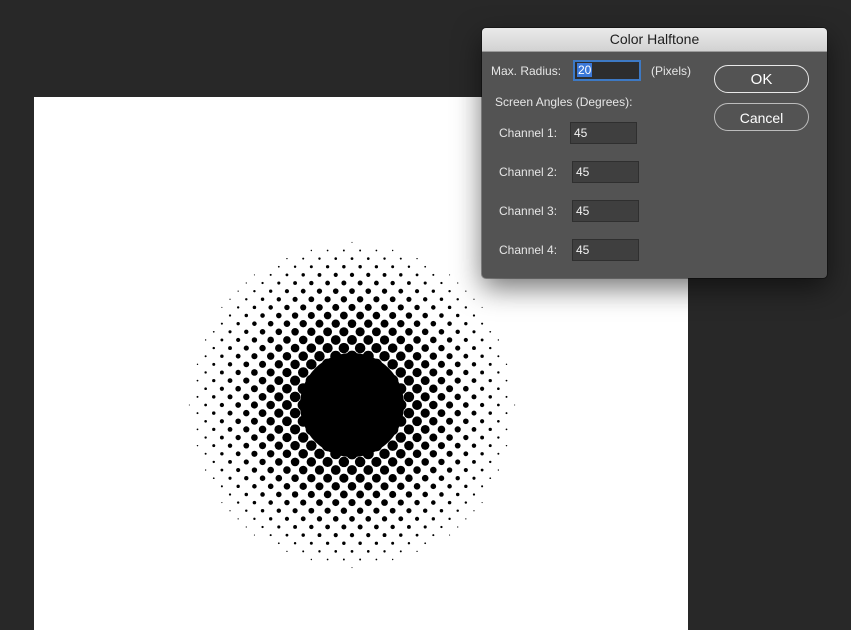 This screenshot has width=851, height=630. What do you see at coordinates (761, 79) in the screenshot?
I see `ok-button: OK` at bounding box center [761, 79].